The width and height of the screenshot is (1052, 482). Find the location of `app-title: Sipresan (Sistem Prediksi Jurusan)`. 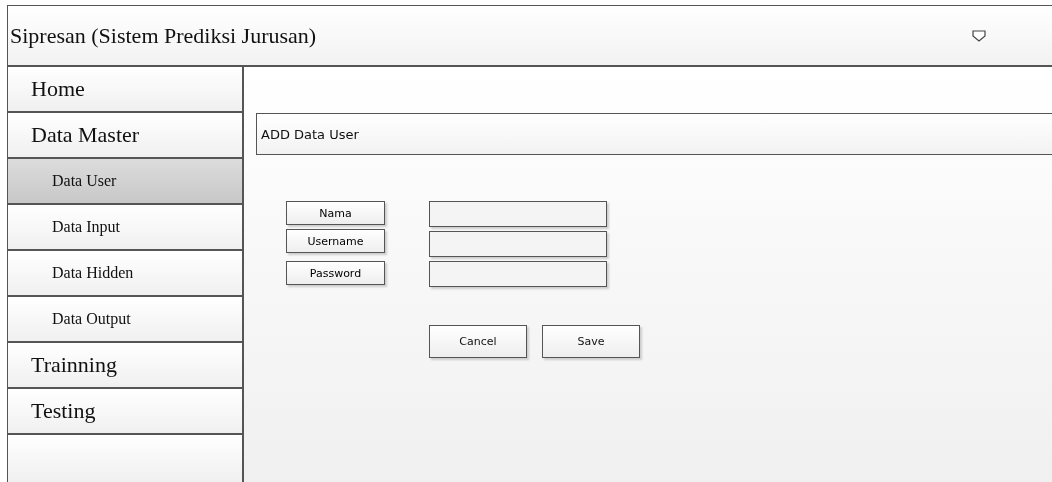

app-title: Sipresan (Sistem Prediksi Jurusan) is located at coordinates (164, 35).